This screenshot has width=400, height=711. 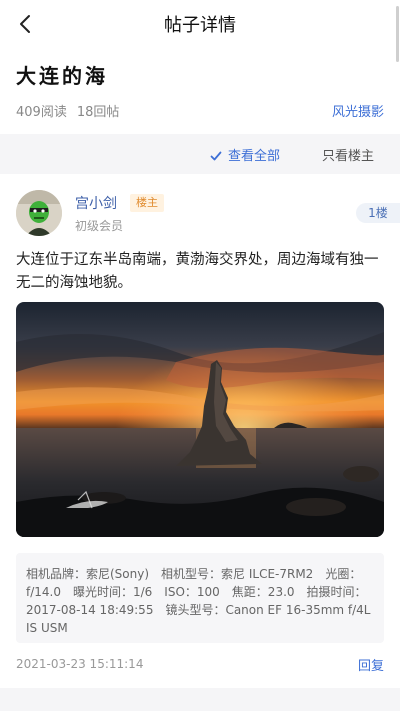 I want to click on avatar-image, so click(x=39, y=213).